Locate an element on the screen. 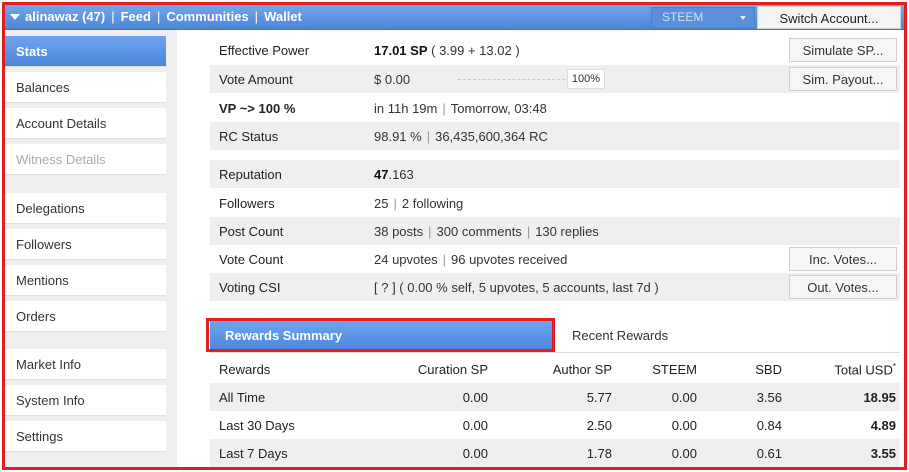 The image size is (909, 472). column-header: Curation SP is located at coordinates (452, 369).